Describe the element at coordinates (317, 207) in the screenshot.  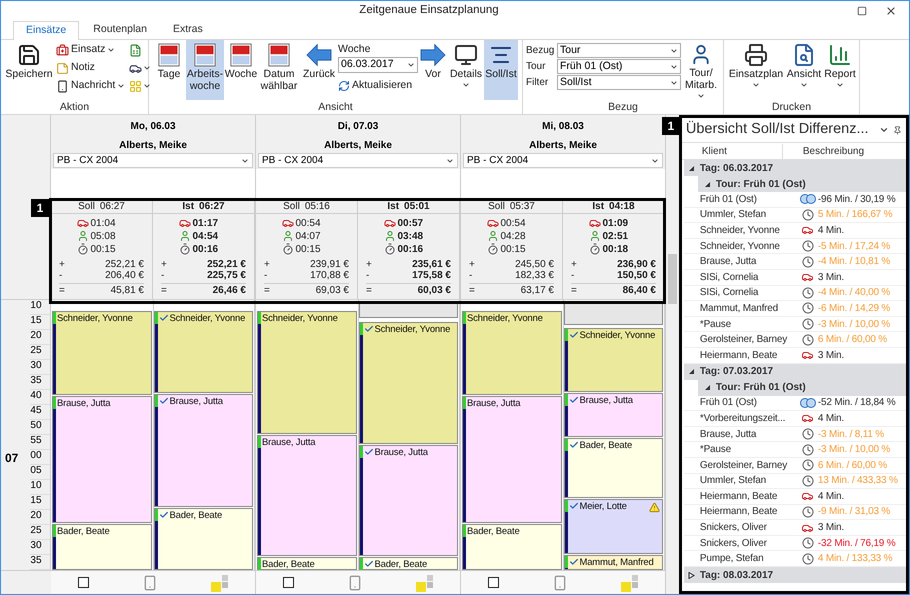
I see `summary-total: 05:16` at that location.